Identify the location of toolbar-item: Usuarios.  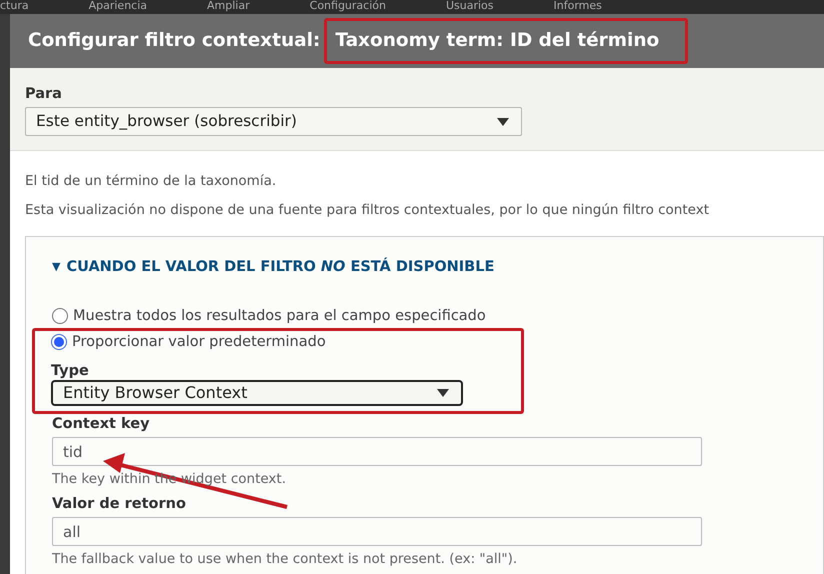
(470, 7).